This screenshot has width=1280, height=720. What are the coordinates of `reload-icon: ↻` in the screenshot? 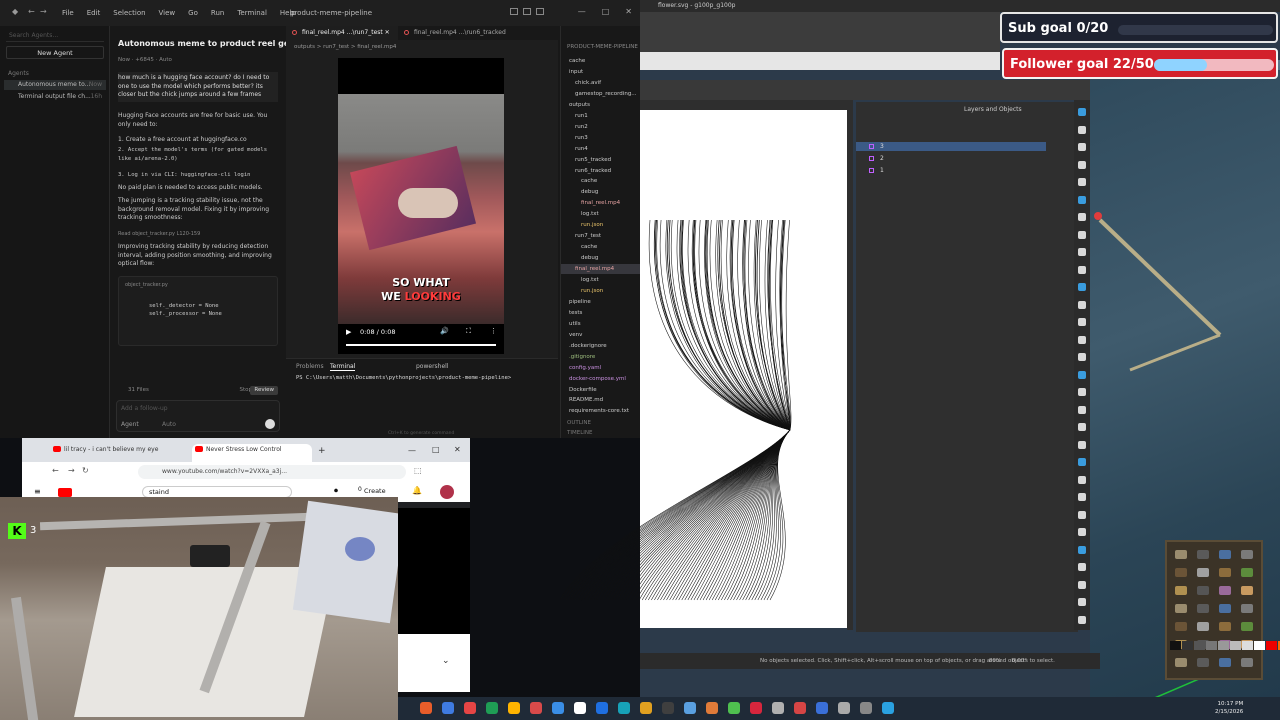 It's located at (85, 470).